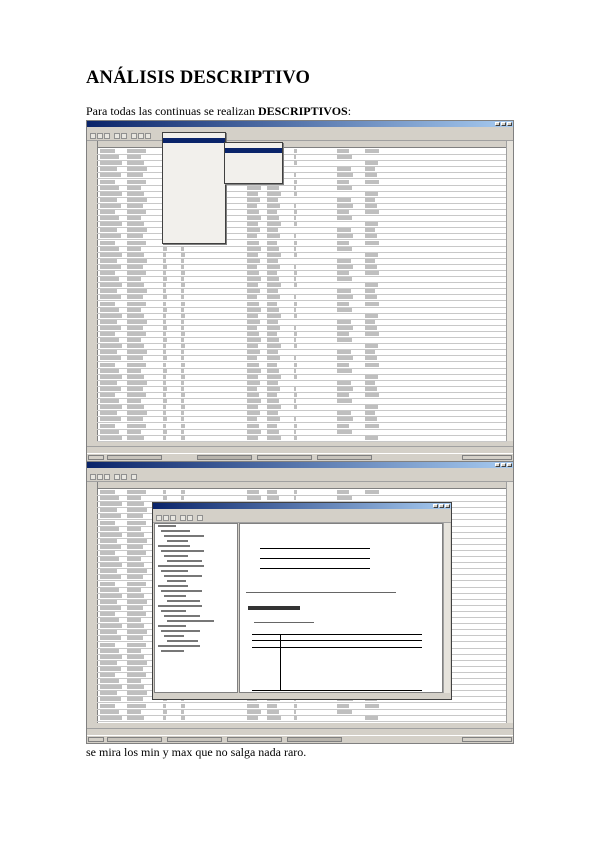  What do you see at coordinates (194, 188) in the screenshot?
I see `analyze-menu` at bounding box center [194, 188].